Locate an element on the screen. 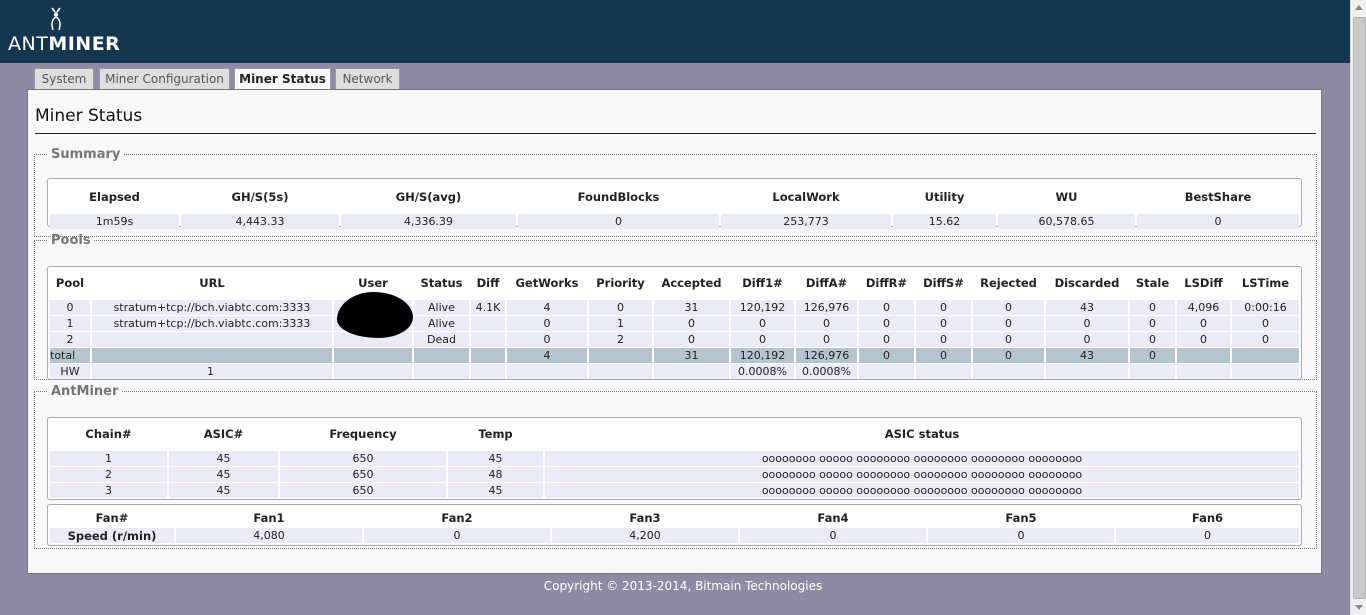  pool-cell: 120,192 is located at coordinates (762, 307).